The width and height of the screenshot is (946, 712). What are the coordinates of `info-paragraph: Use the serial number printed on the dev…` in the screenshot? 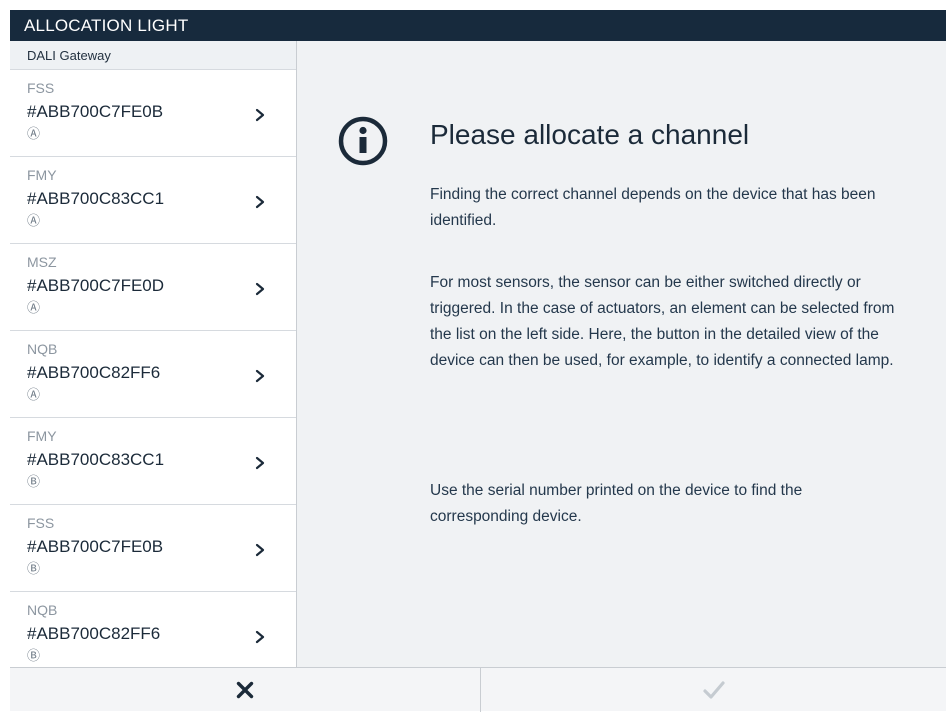 It's located at (616, 503).